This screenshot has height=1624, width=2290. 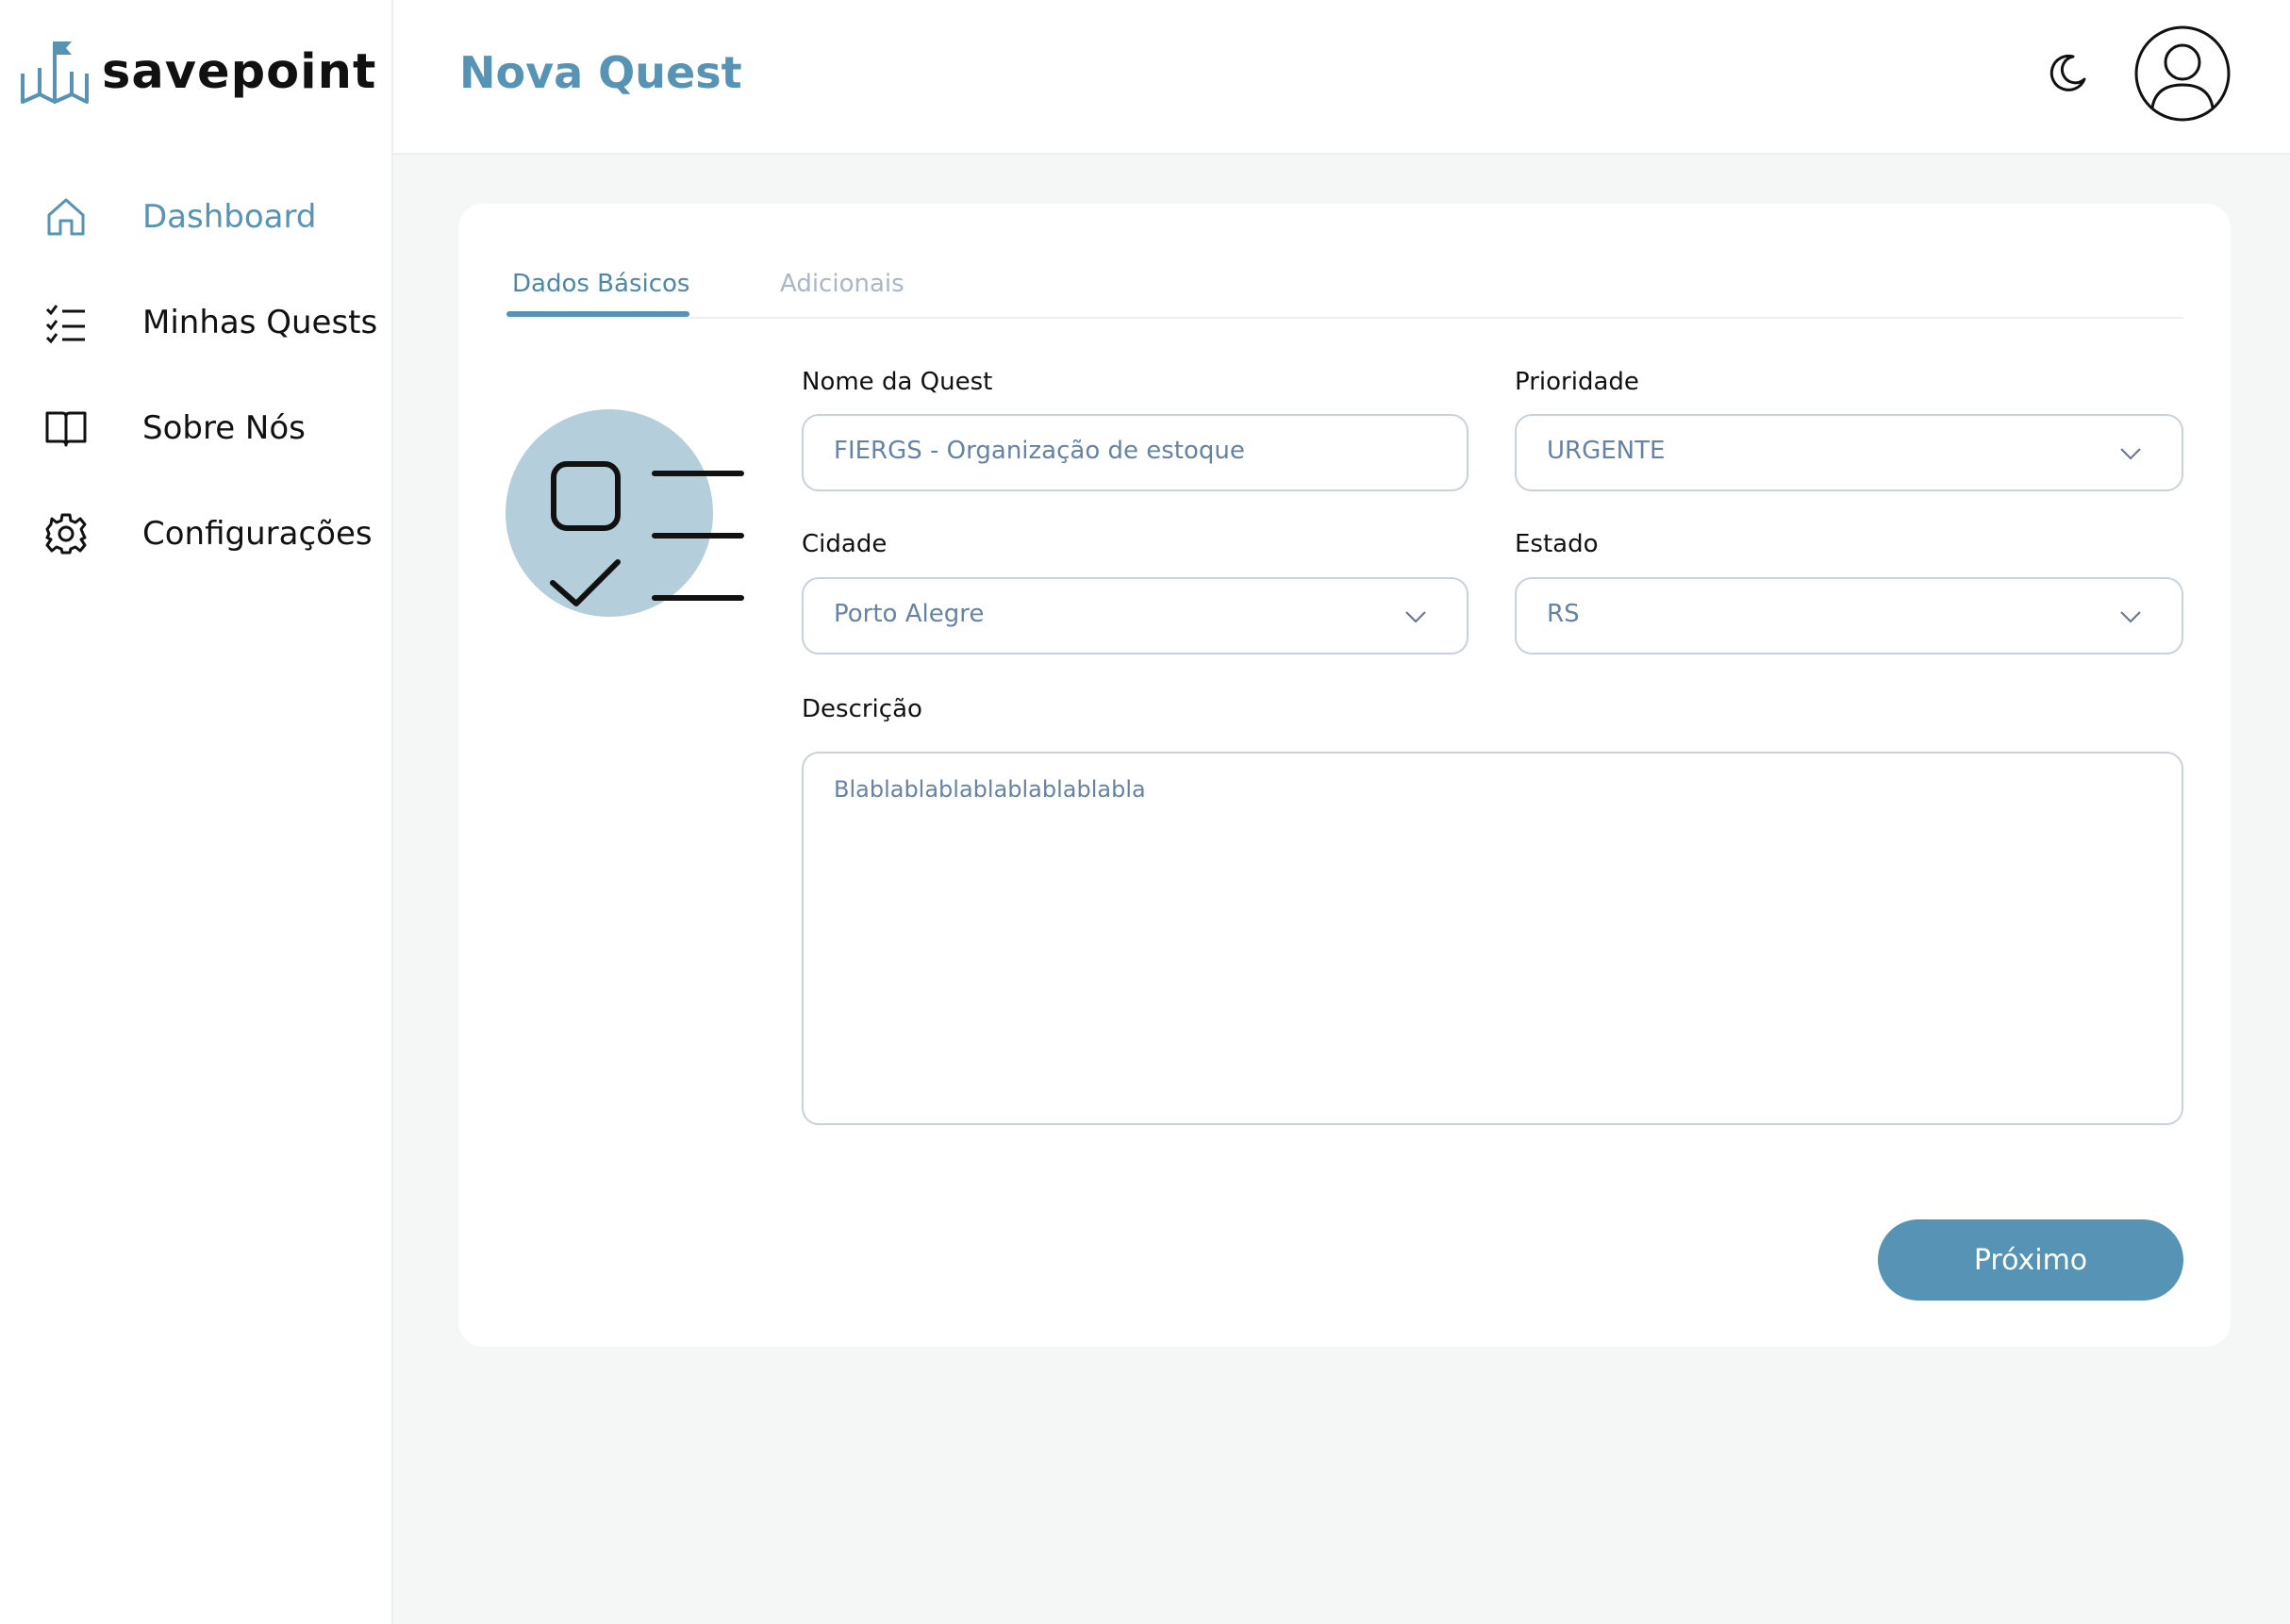 I want to click on brand-name: savepoint, so click(x=239, y=71).